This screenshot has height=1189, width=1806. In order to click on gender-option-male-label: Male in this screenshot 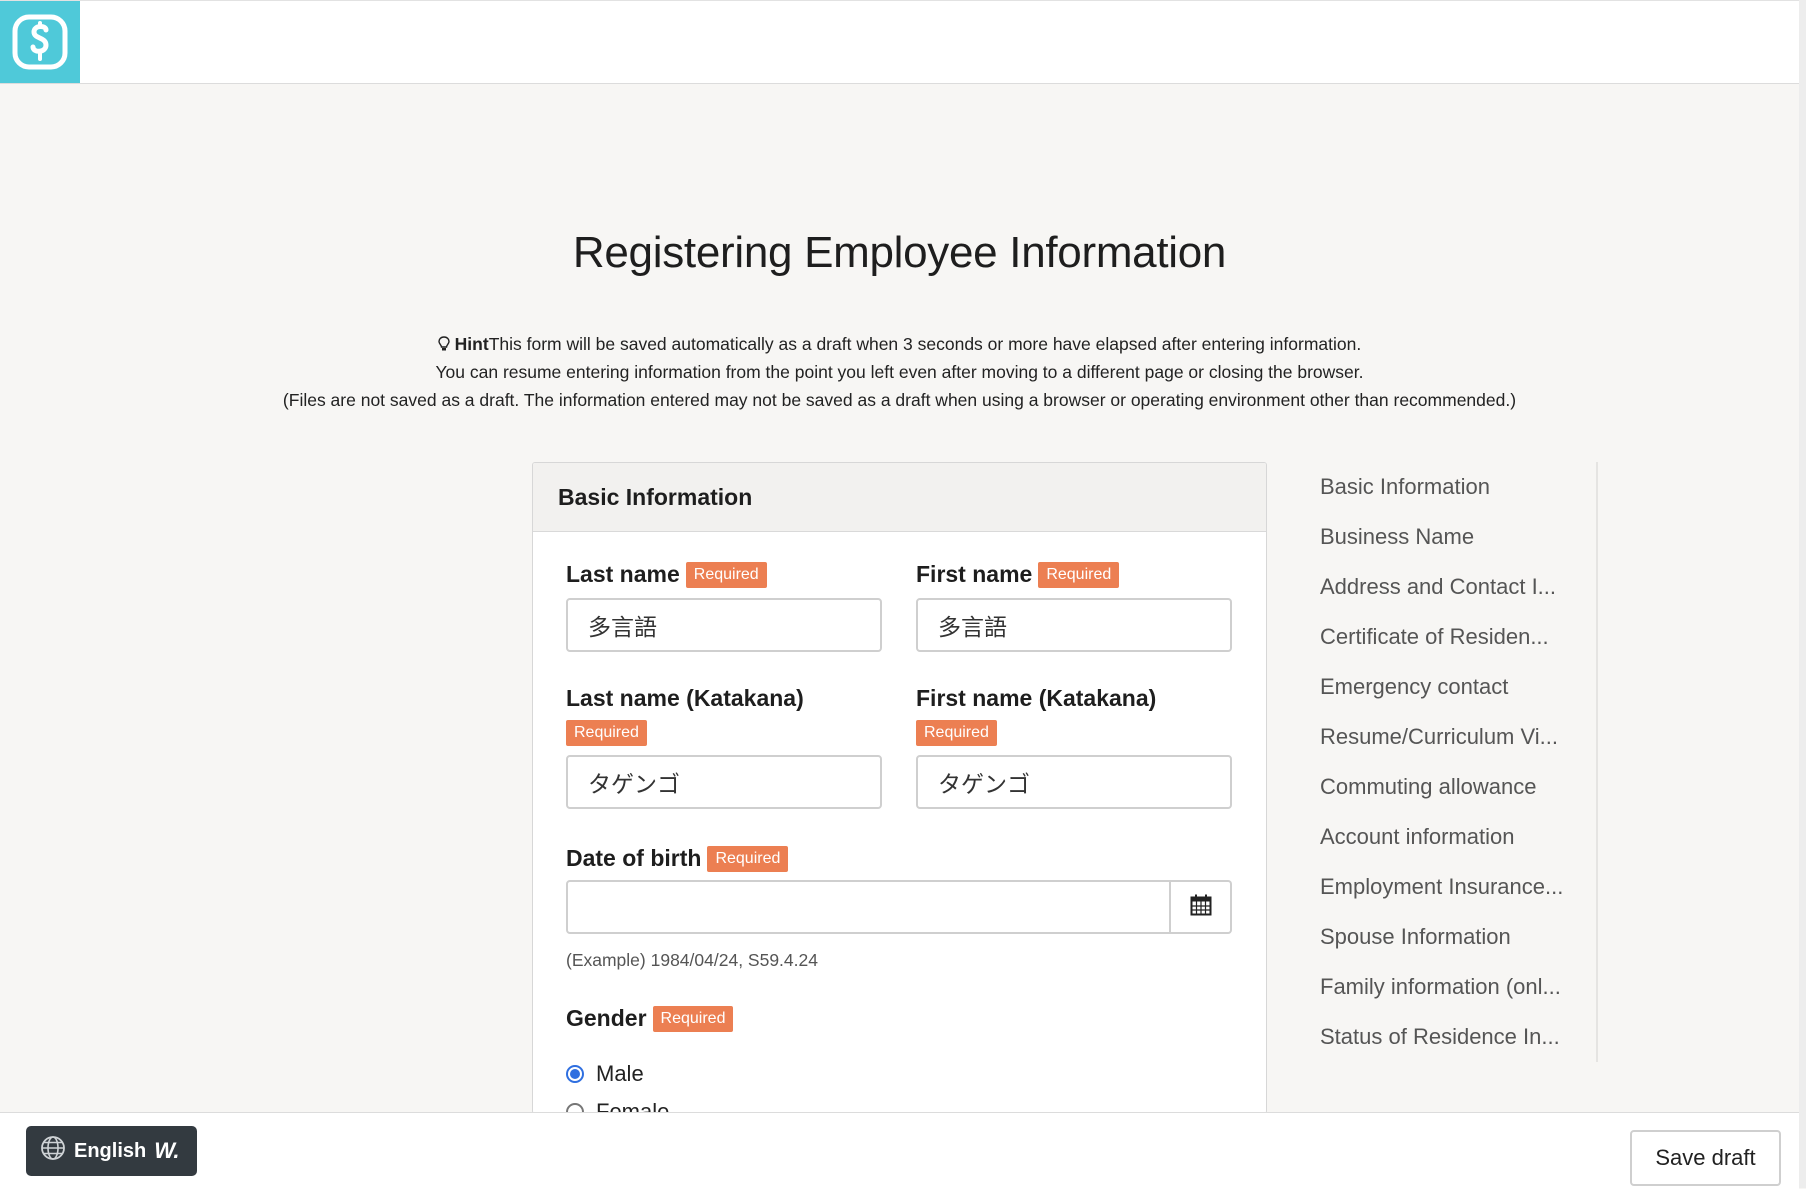, I will do `click(620, 1073)`.